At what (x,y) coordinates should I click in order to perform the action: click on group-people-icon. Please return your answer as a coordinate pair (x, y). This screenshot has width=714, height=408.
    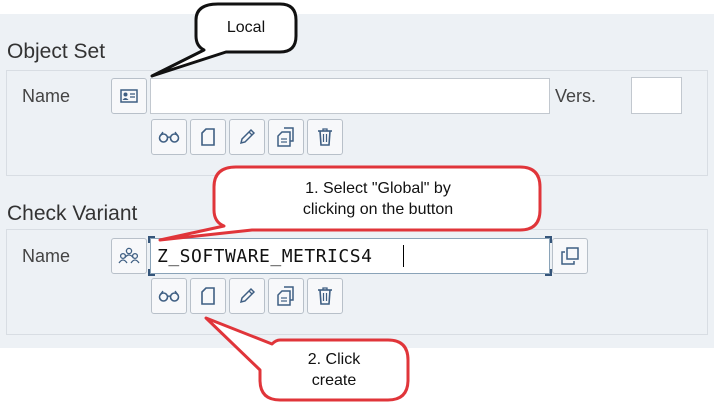
    Looking at the image, I should click on (129, 255).